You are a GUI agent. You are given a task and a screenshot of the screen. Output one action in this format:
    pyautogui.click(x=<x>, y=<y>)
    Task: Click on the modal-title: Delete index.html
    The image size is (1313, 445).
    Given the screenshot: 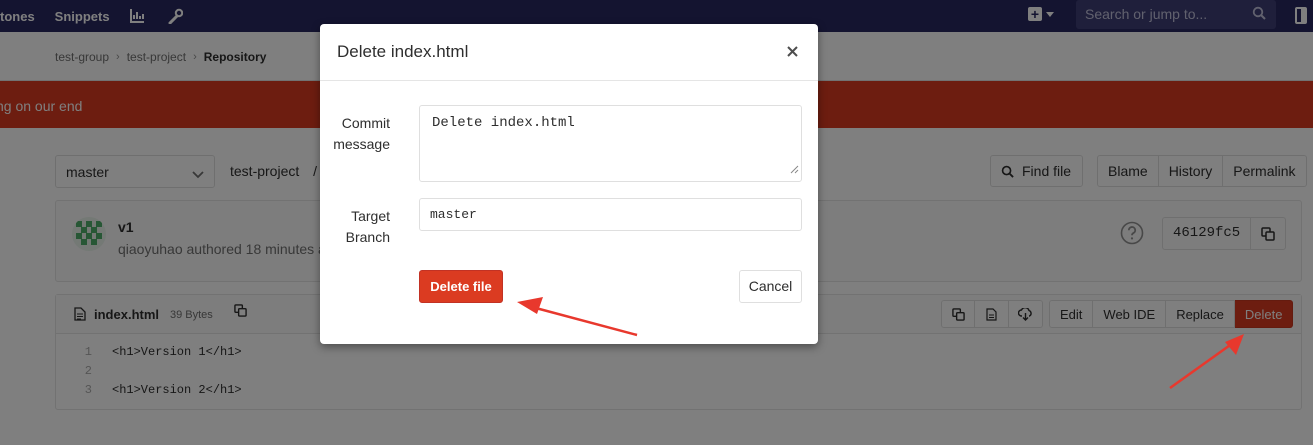 What is the action you would take?
    pyautogui.click(x=403, y=51)
    